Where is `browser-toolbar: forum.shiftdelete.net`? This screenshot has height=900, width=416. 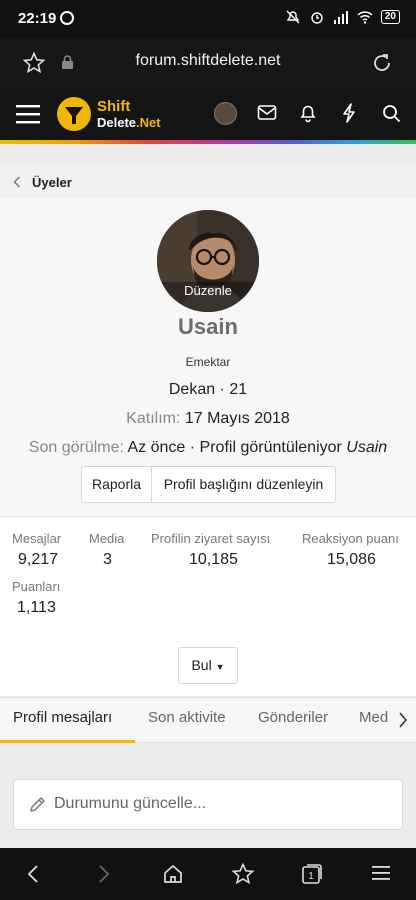 browser-toolbar: forum.shiftdelete.net is located at coordinates (208, 63).